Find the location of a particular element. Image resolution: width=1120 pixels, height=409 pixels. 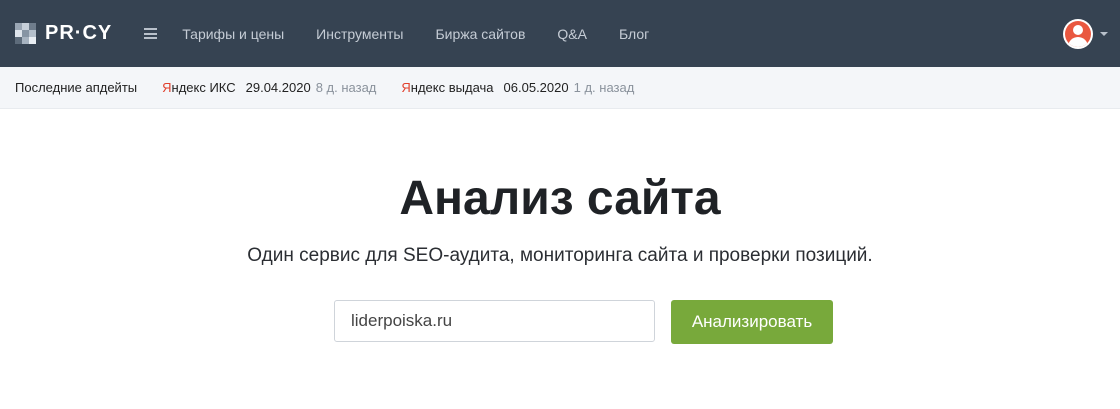

update-date: 06.05.2020 is located at coordinates (536, 87).